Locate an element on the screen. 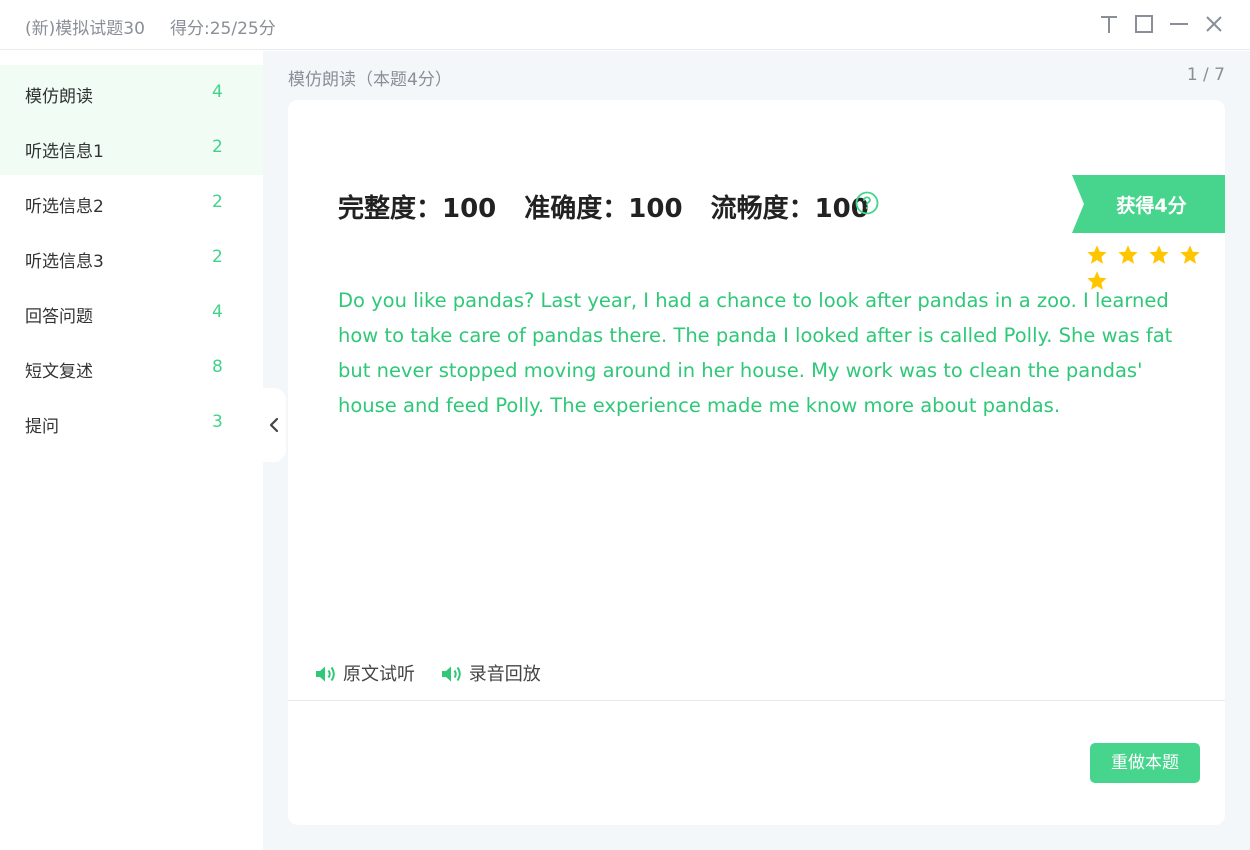 The height and width of the screenshot is (850, 1250). original-audio-label: 原文试听 is located at coordinates (379, 674).